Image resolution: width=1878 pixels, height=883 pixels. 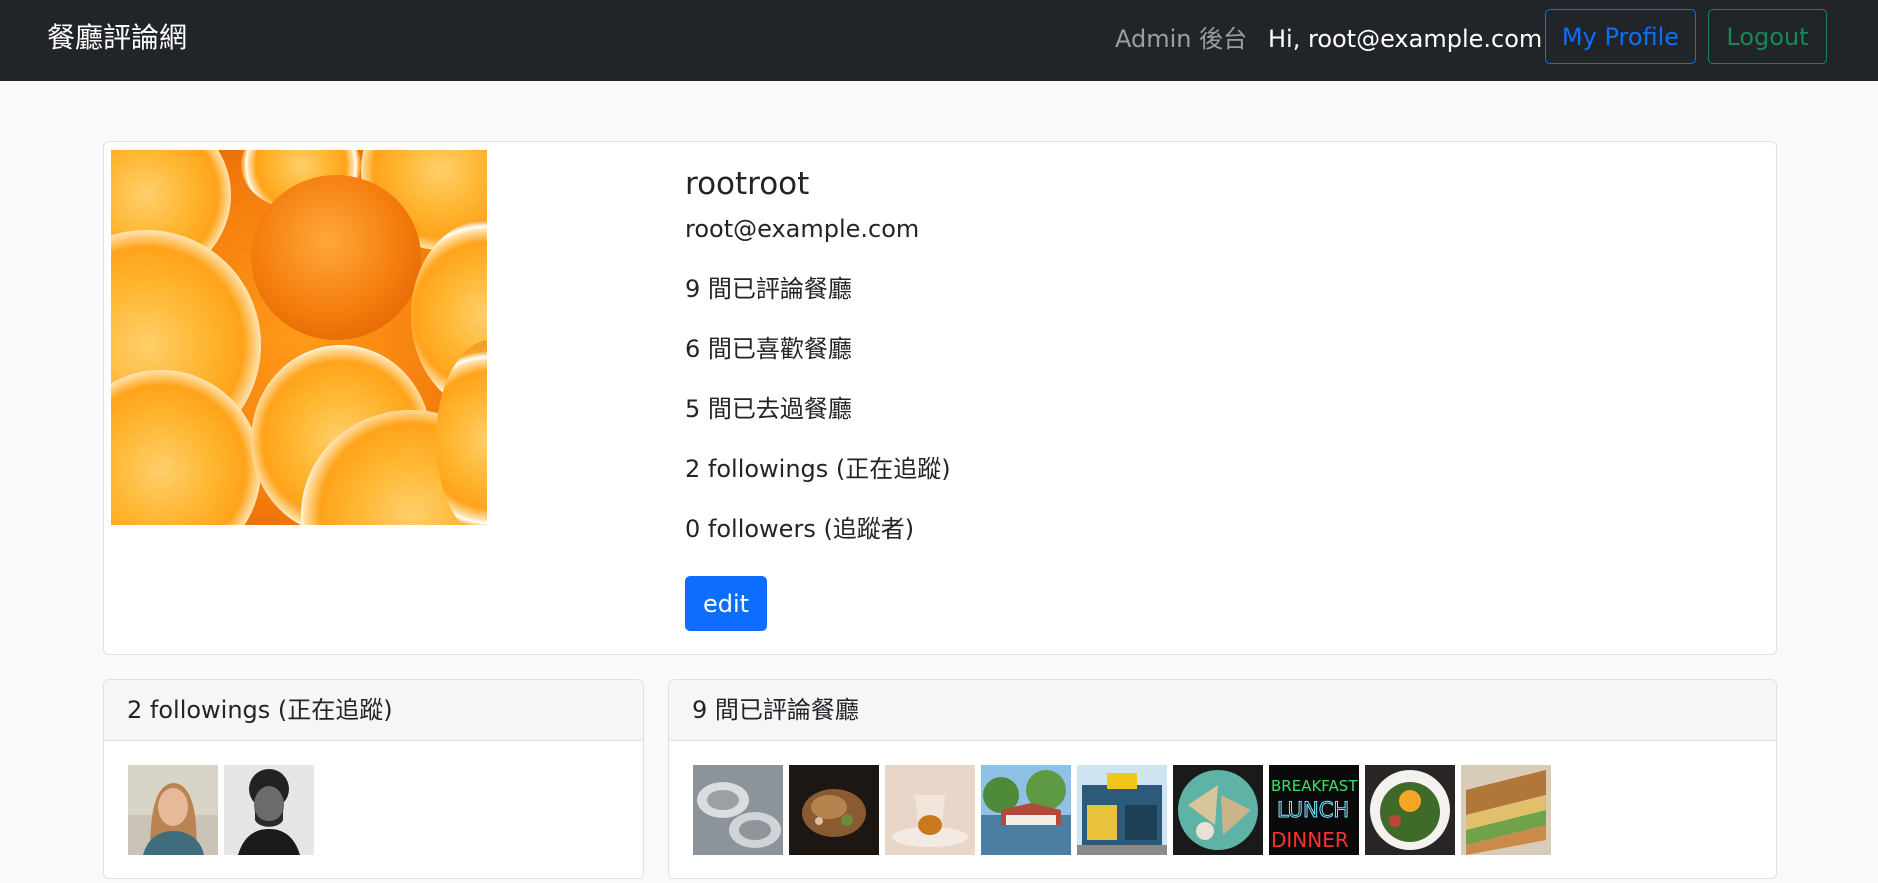 What do you see at coordinates (802, 229) in the screenshot?
I see `profile-email: root@example.com` at bounding box center [802, 229].